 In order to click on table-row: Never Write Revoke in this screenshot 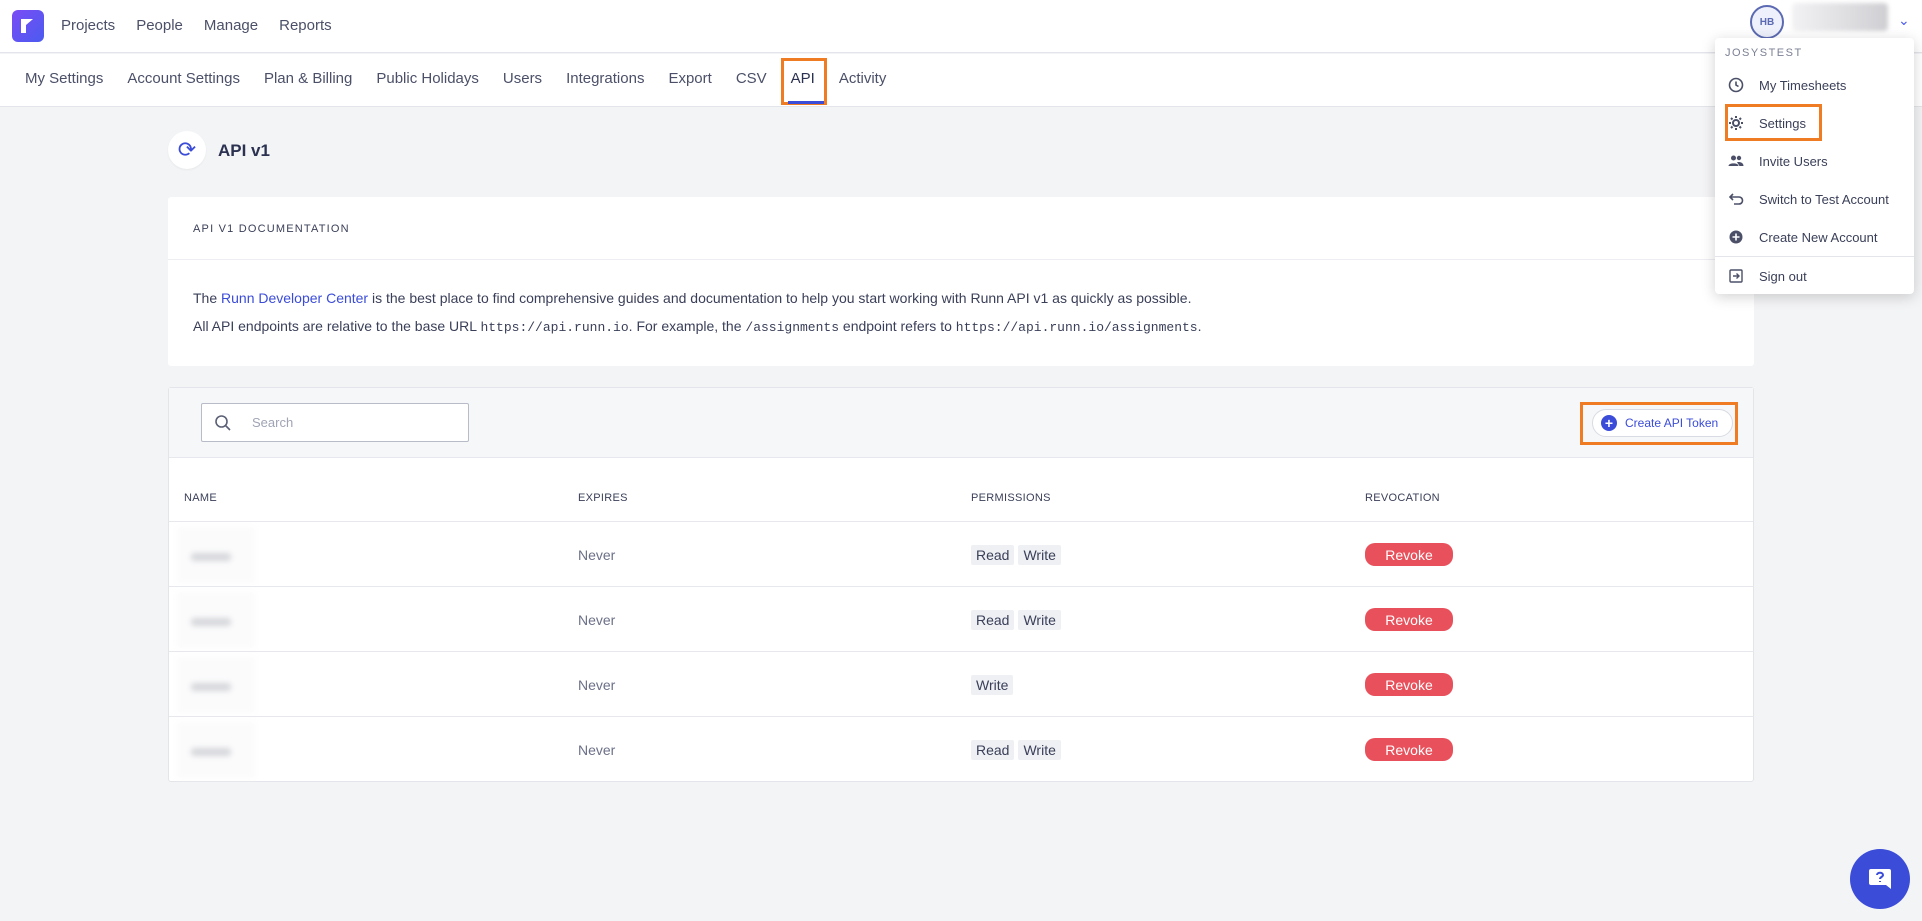, I will do `click(961, 683)`.